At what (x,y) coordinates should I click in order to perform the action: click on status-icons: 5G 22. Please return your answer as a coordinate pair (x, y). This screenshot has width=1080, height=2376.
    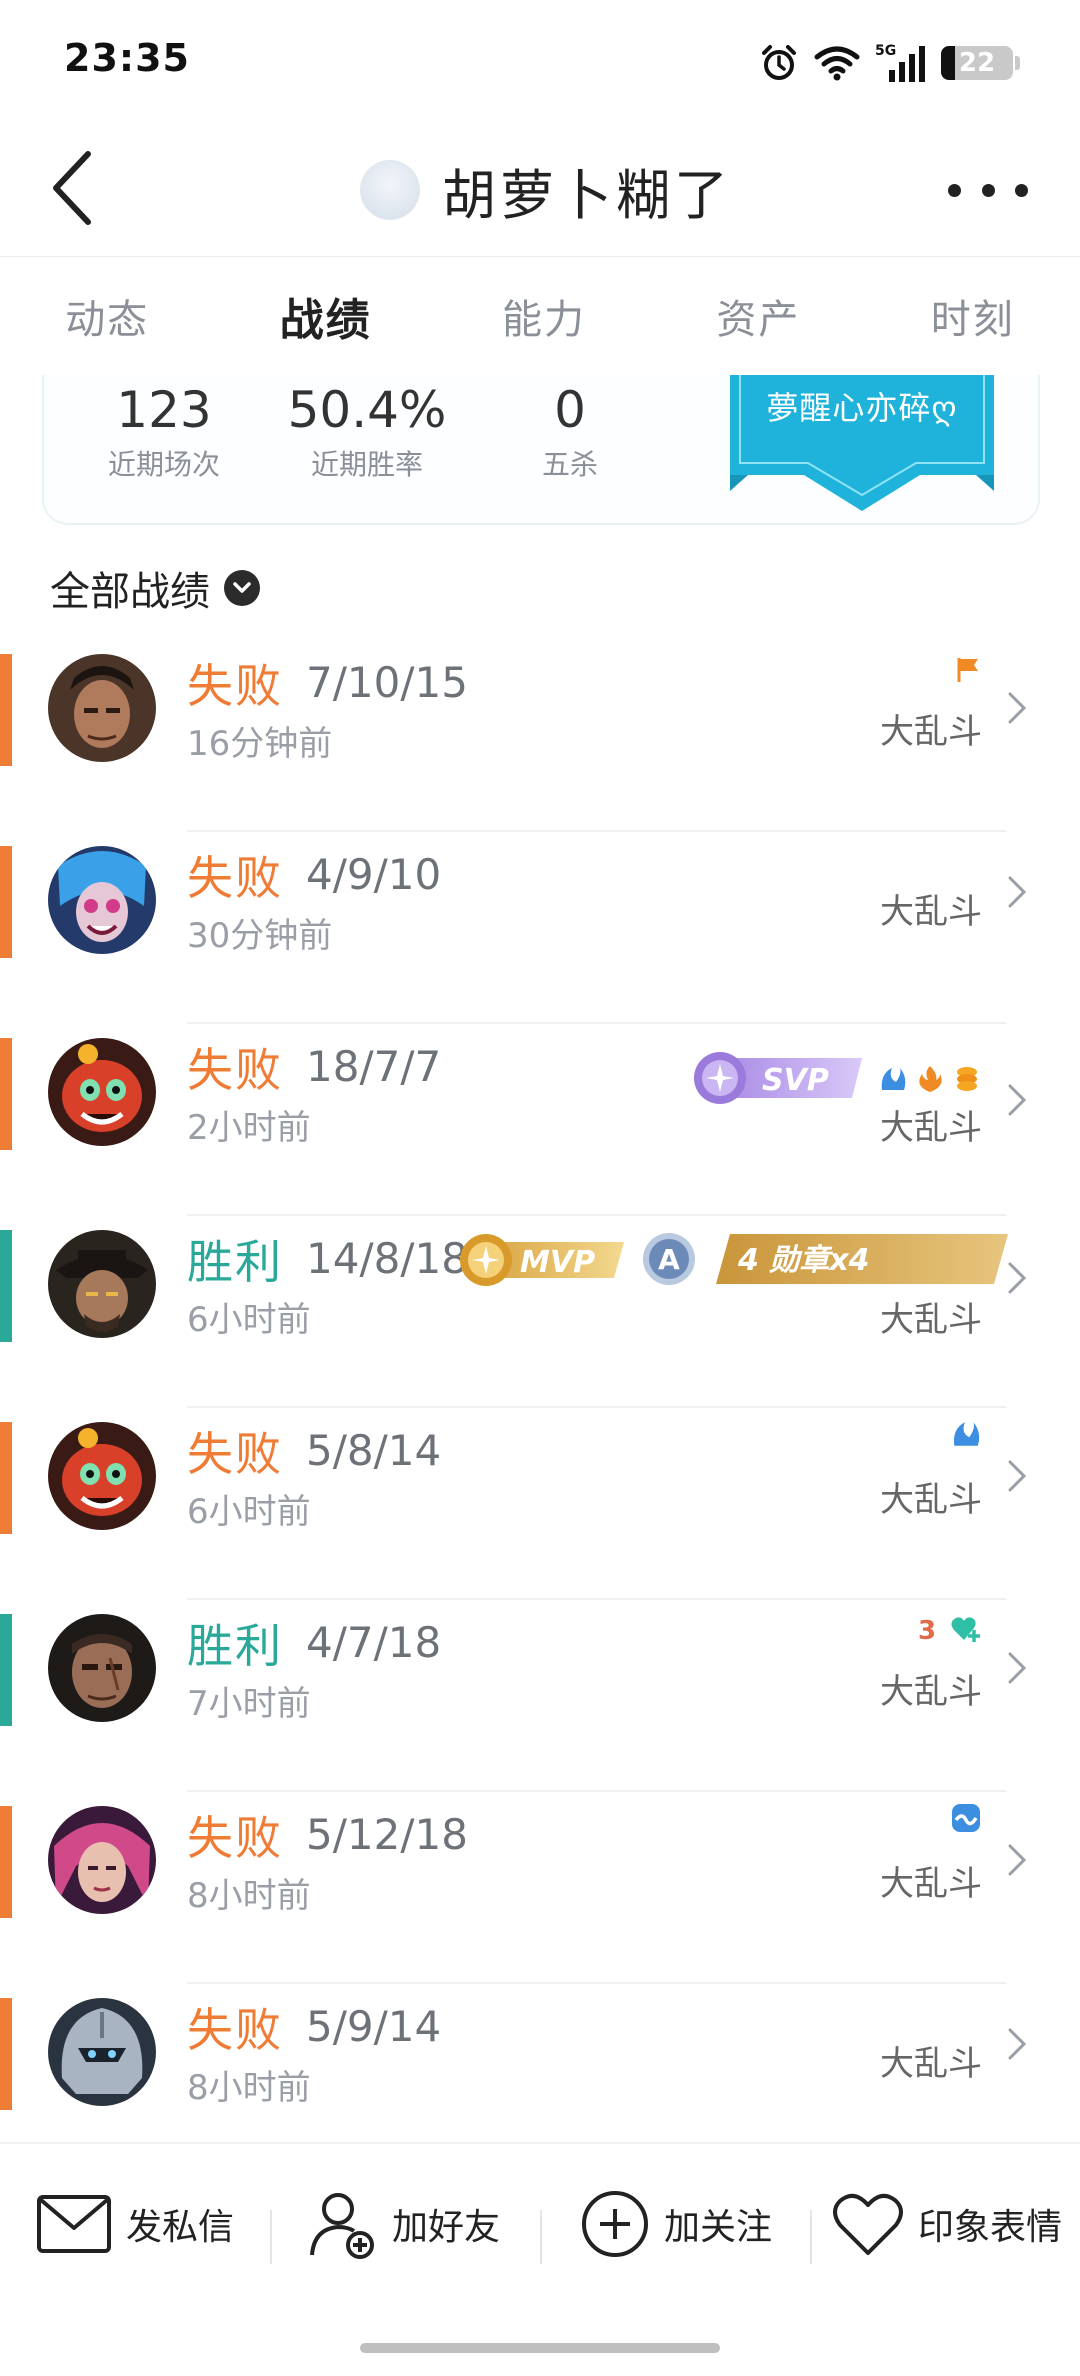
    Looking at the image, I should click on (889, 63).